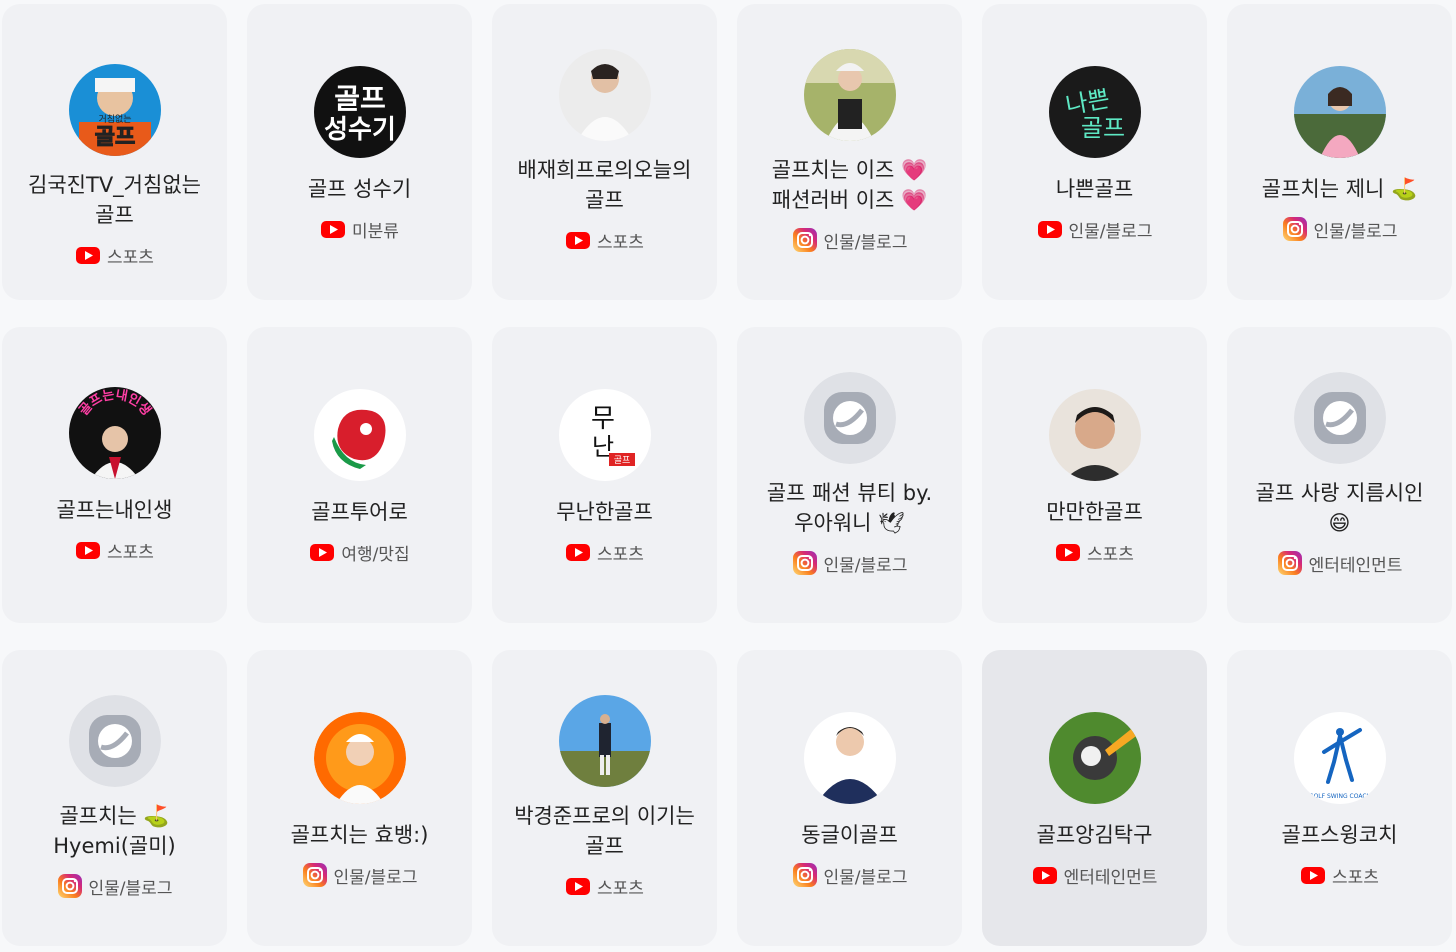  I want to click on influencer-name: 무난한골프, so click(604, 512).